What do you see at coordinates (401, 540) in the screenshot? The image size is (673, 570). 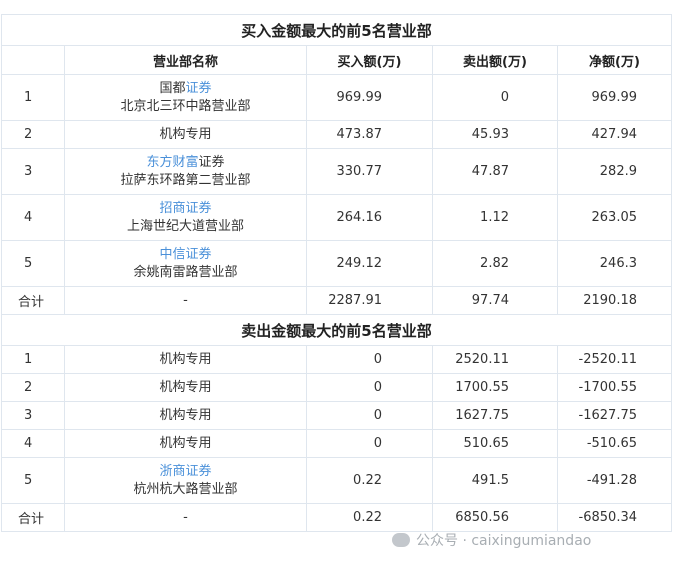 I see `wechat-icon` at bounding box center [401, 540].